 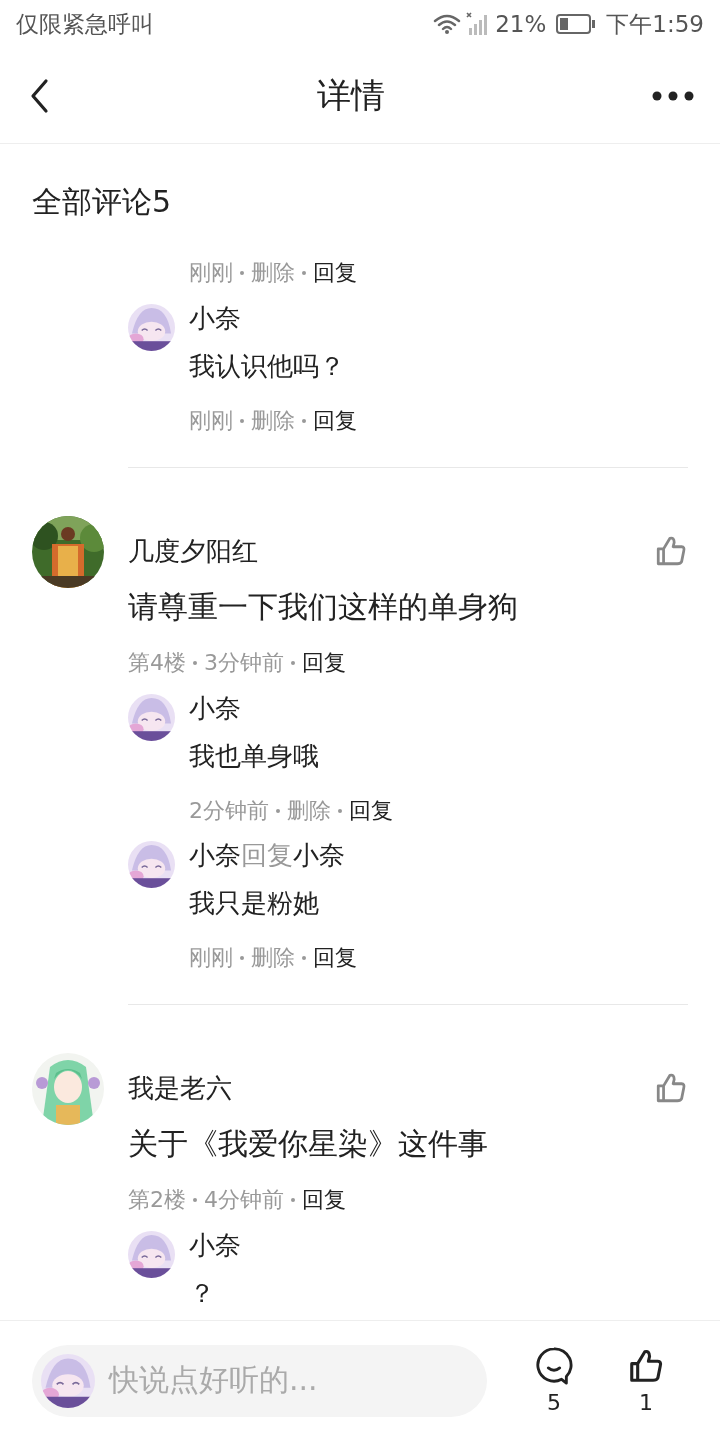 I want to click on reply-text: 我也单身哦, so click(x=254, y=756).